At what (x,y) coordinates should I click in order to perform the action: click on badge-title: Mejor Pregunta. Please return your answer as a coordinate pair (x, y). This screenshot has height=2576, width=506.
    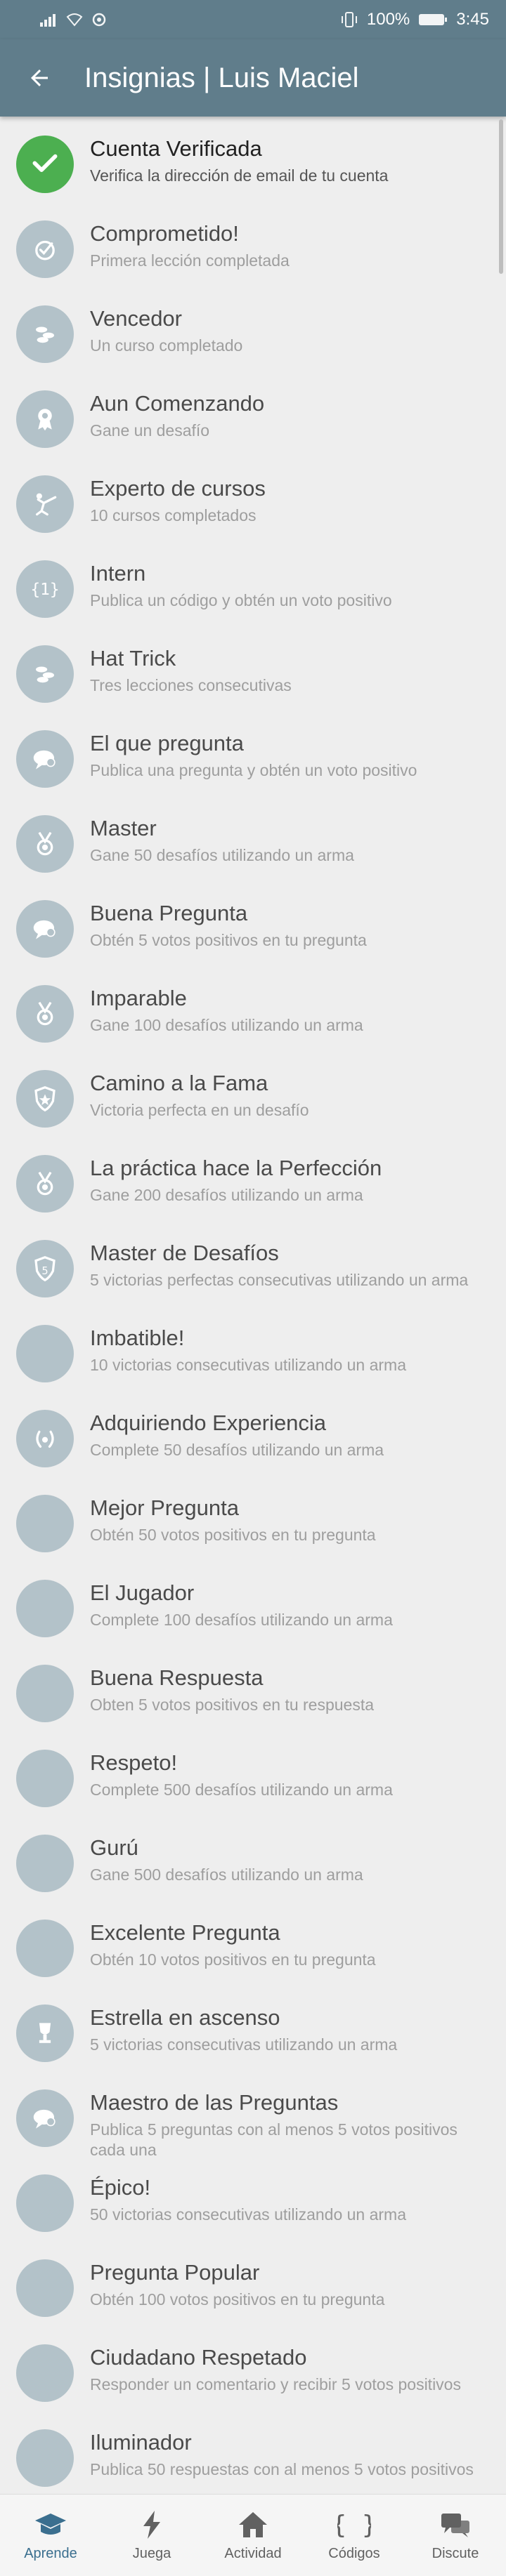
    Looking at the image, I should click on (164, 1507).